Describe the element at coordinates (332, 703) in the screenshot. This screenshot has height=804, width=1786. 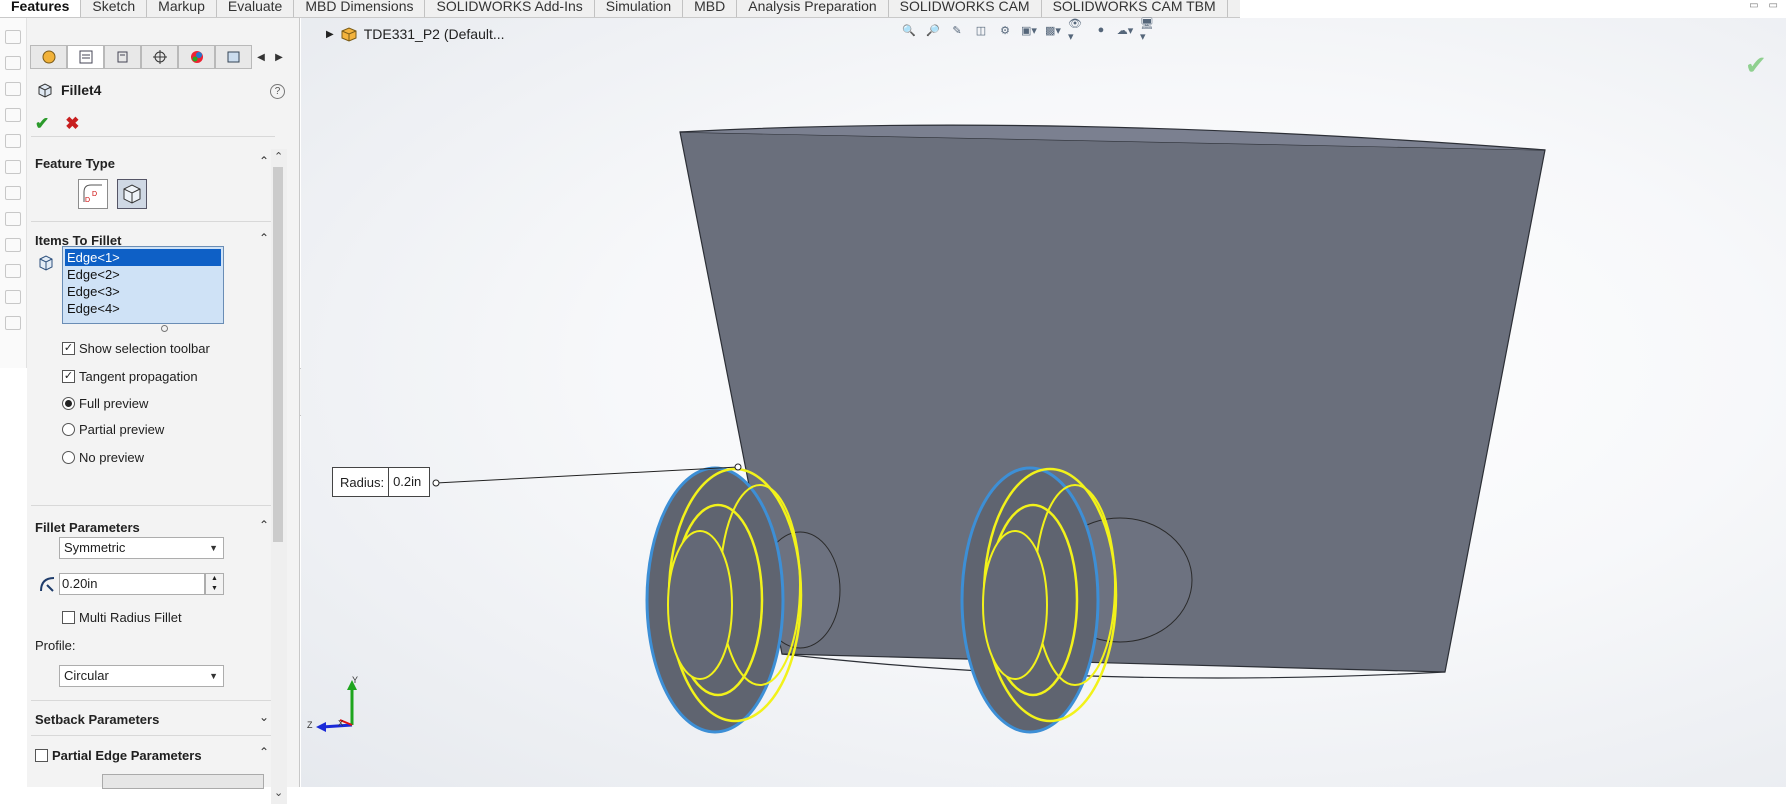
I see `axis-triad: Y Z X` at that location.